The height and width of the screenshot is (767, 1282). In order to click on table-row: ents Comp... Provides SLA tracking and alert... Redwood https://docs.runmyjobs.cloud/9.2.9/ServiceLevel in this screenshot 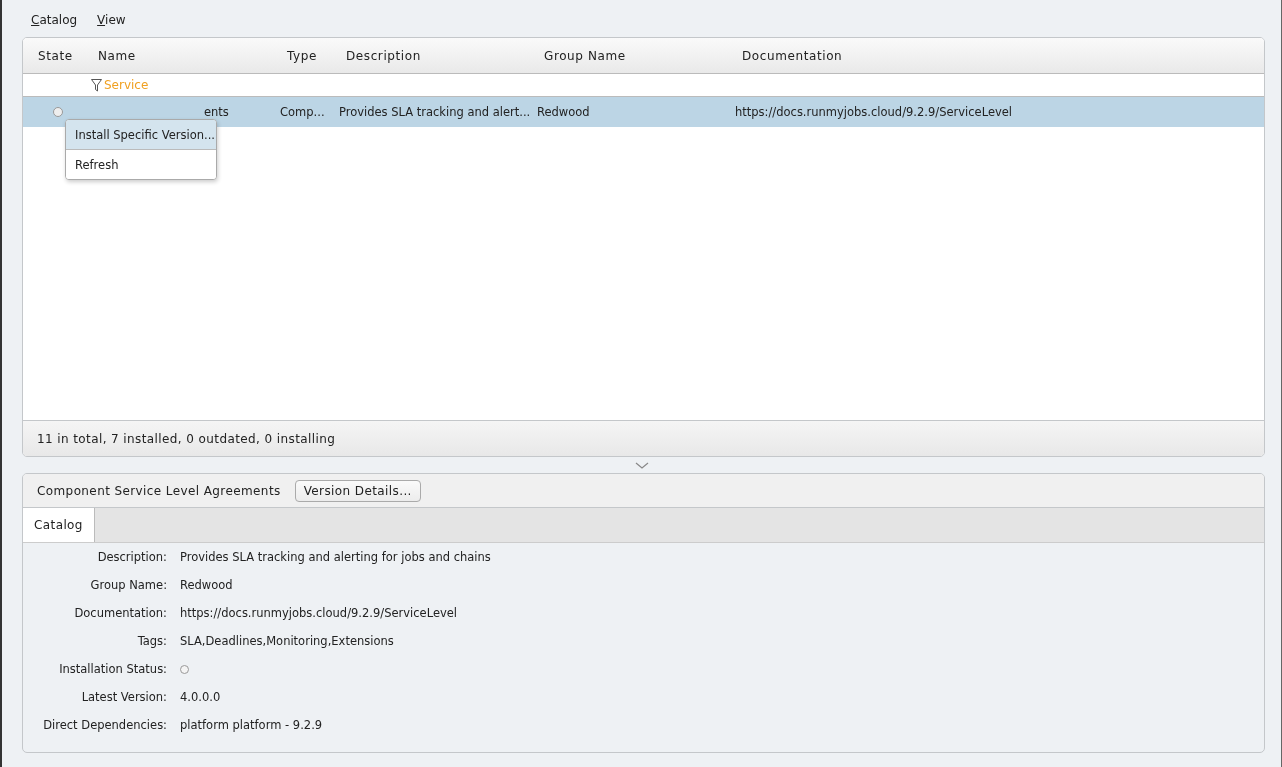, I will do `click(643, 112)`.